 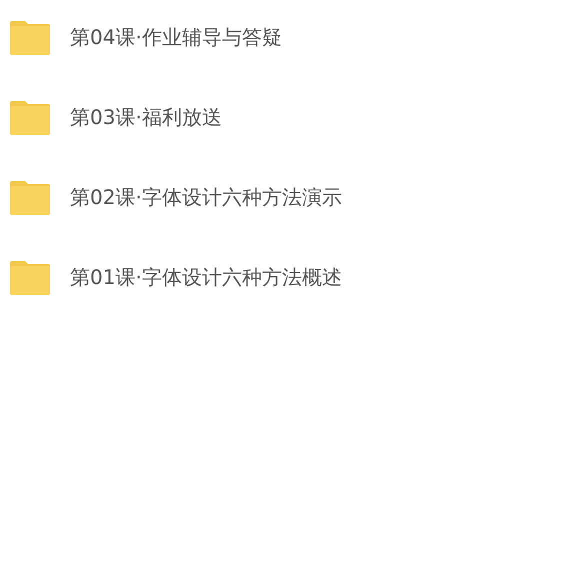 I want to click on folder-name: 第03课·福利放送, so click(x=146, y=117).